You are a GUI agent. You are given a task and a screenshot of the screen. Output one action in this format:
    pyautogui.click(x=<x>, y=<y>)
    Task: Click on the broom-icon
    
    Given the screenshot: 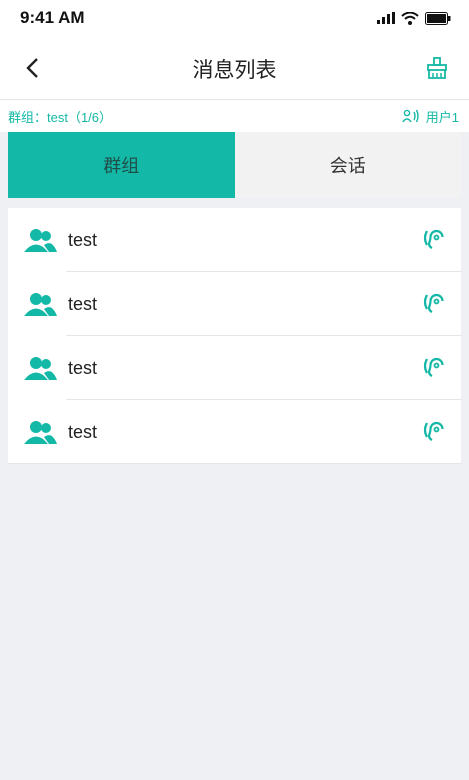 What is the action you would take?
    pyautogui.click(x=437, y=68)
    